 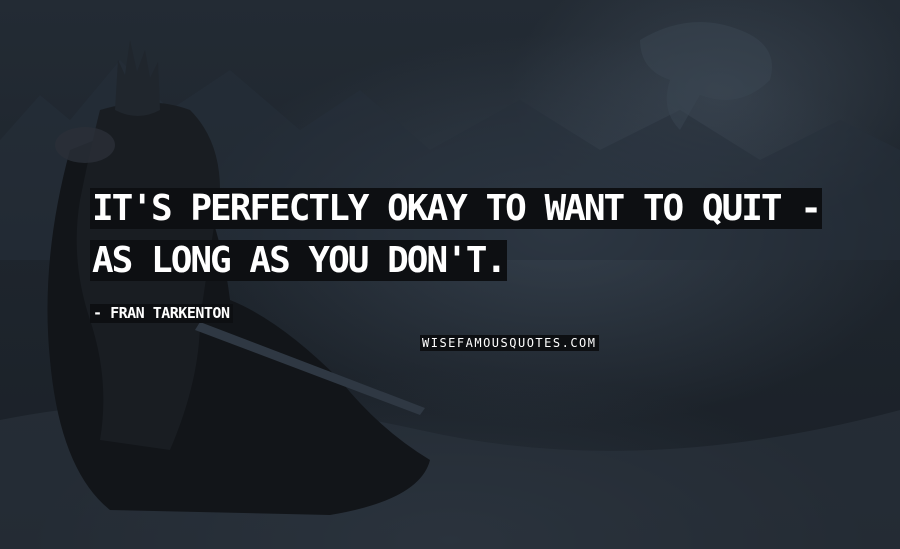 I want to click on quote-author: - FRAN TARKENTON, so click(x=161, y=313).